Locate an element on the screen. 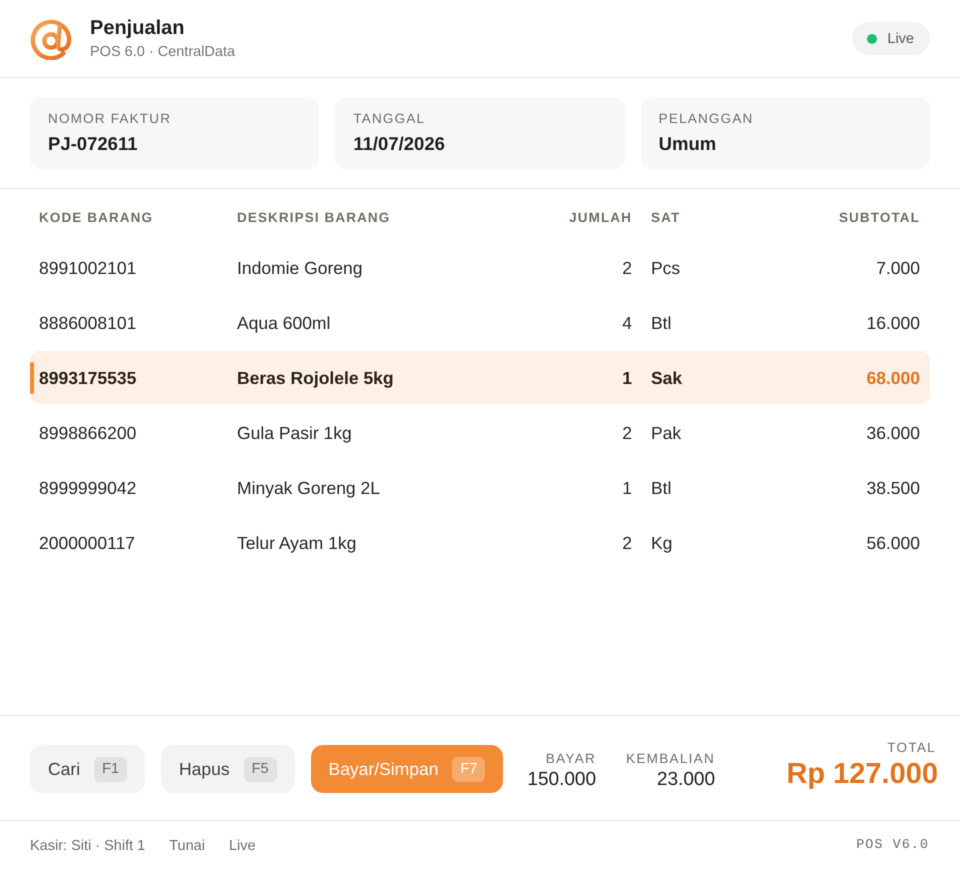 This screenshot has width=960, height=870. shortcut-key: F7 is located at coordinates (469, 769).